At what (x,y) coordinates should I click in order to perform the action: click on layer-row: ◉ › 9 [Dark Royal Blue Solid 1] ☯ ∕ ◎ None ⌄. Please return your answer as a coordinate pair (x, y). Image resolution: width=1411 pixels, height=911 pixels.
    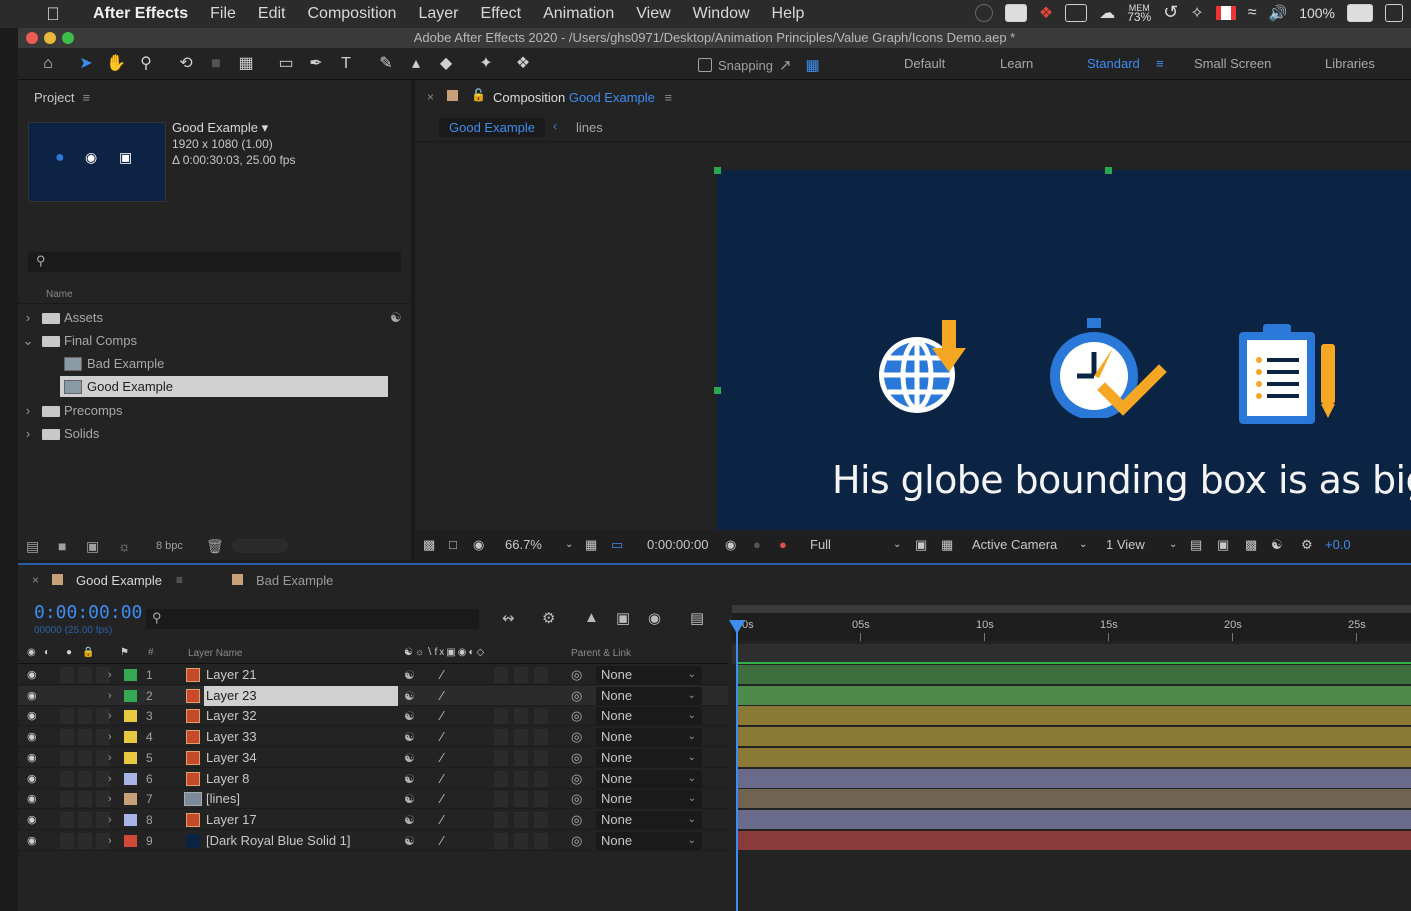
    Looking at the image, I should click on (373, 841).